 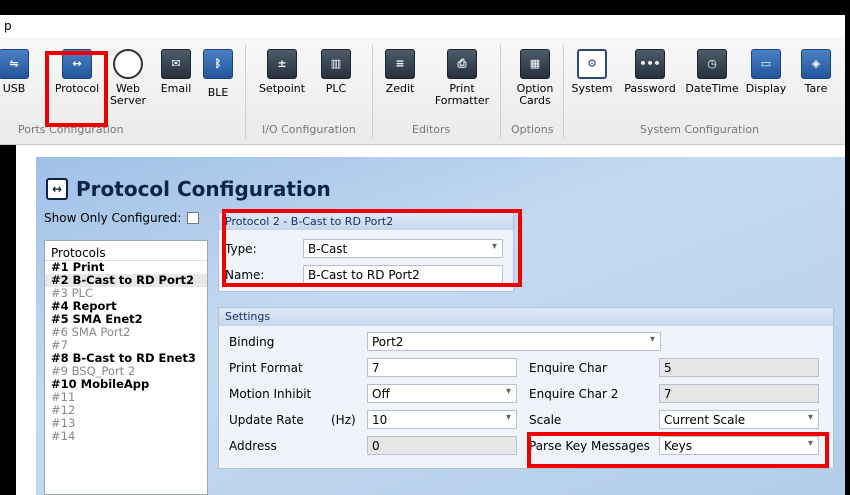 What do you see at coordinates (241, 249) in the screenshot?
I see `type-label: Type:` at bounding box center [241, 249].